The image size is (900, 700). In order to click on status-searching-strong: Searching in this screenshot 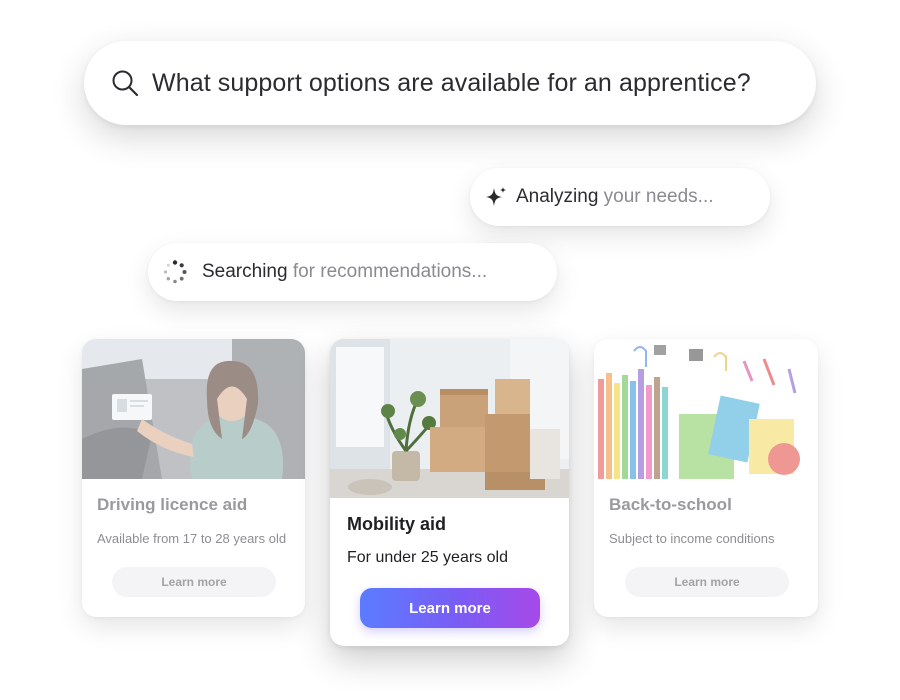, I will do `click(245, 271)`.